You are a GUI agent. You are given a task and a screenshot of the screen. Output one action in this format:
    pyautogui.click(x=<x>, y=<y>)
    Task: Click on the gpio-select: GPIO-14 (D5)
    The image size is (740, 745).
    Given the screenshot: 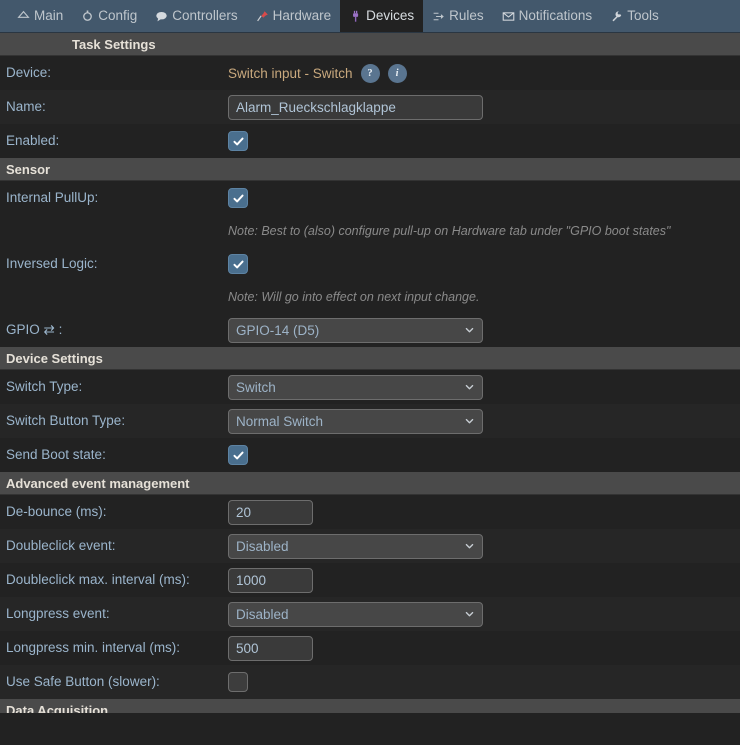 What is the action you would take?
    pyautogui.click(x=355, y=330)
    